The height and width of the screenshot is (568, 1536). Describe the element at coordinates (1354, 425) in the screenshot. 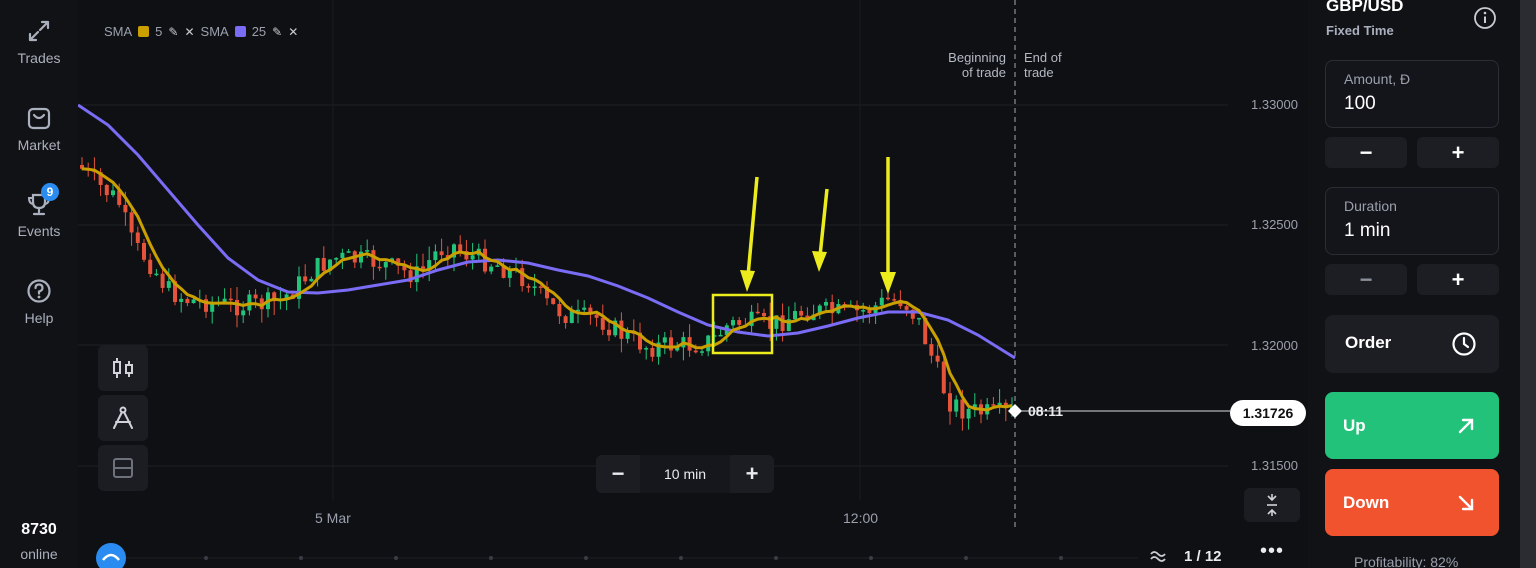

I see `up-label: Up` at that location.